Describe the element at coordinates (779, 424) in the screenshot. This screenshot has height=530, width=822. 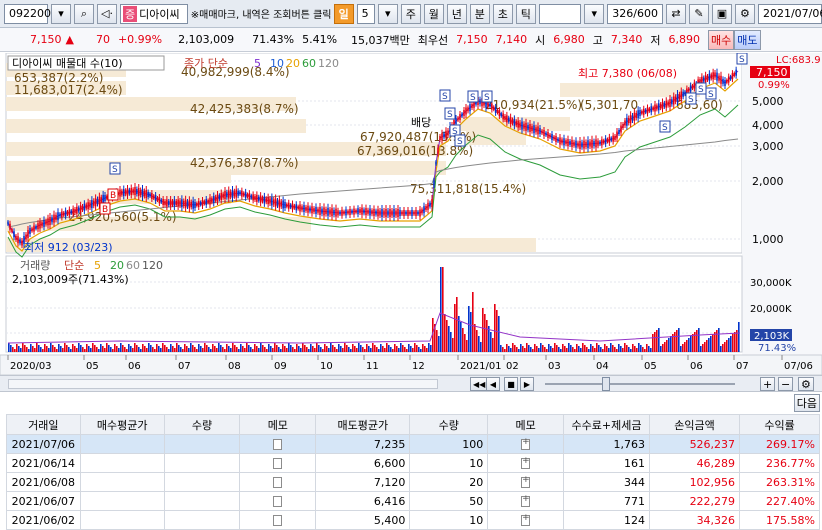
I see `col-return: 수익률` at that location.